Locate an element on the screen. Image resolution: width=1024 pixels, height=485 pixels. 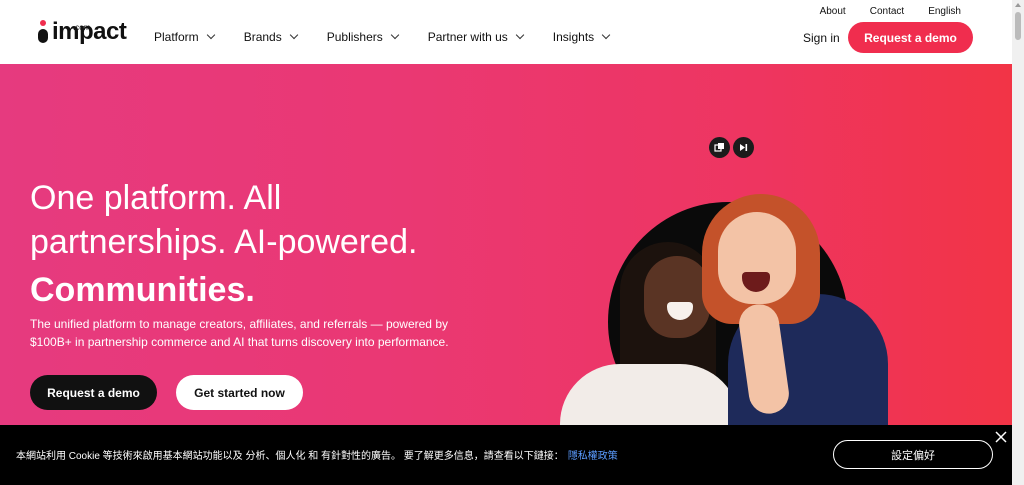
nav-label: Publishers is located at coordinates (354, 37).